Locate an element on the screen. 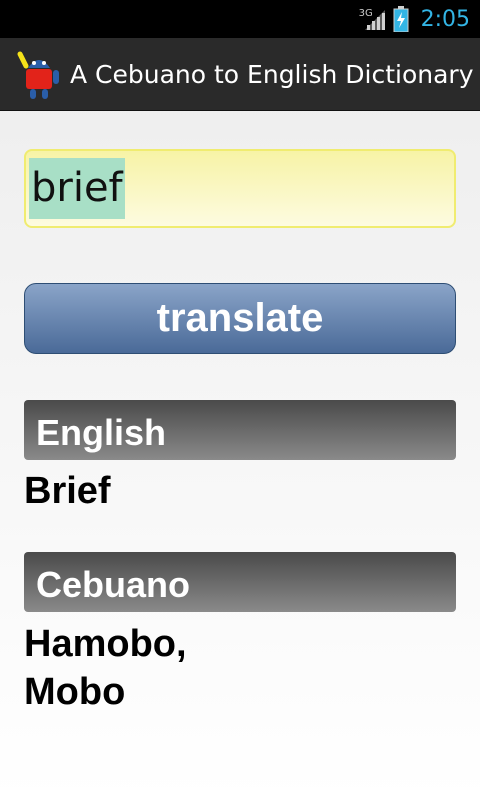  battery-charging-icon is located at coordinates (401, 19).